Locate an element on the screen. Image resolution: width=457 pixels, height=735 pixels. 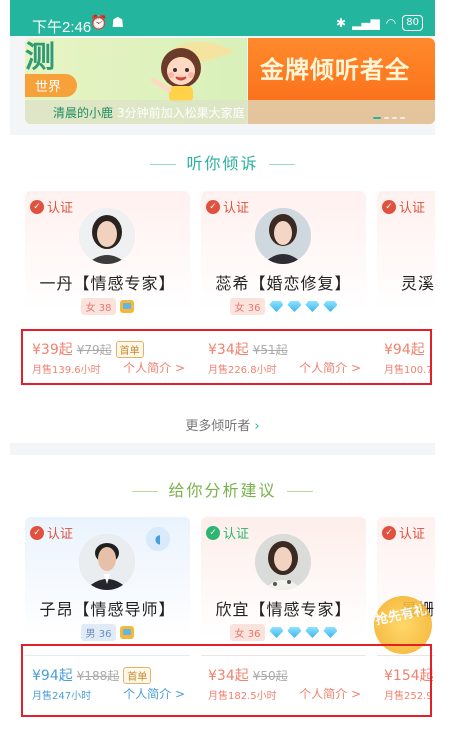
floating-badge-text: 抢先有礼 is located at coordinates (401, 615).